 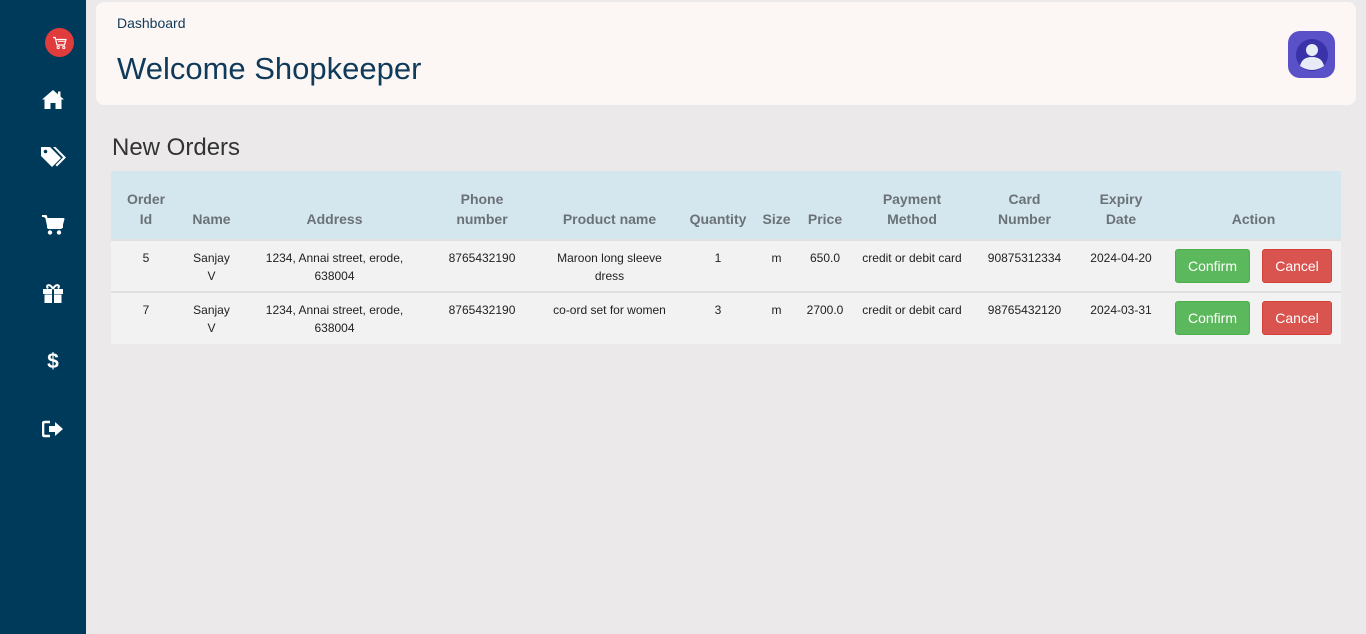 What do you see at coordinates (1121, 199) in the screenshot?
I see `col-expiry-line1: Expiry` at bounding box center [1121, 199].